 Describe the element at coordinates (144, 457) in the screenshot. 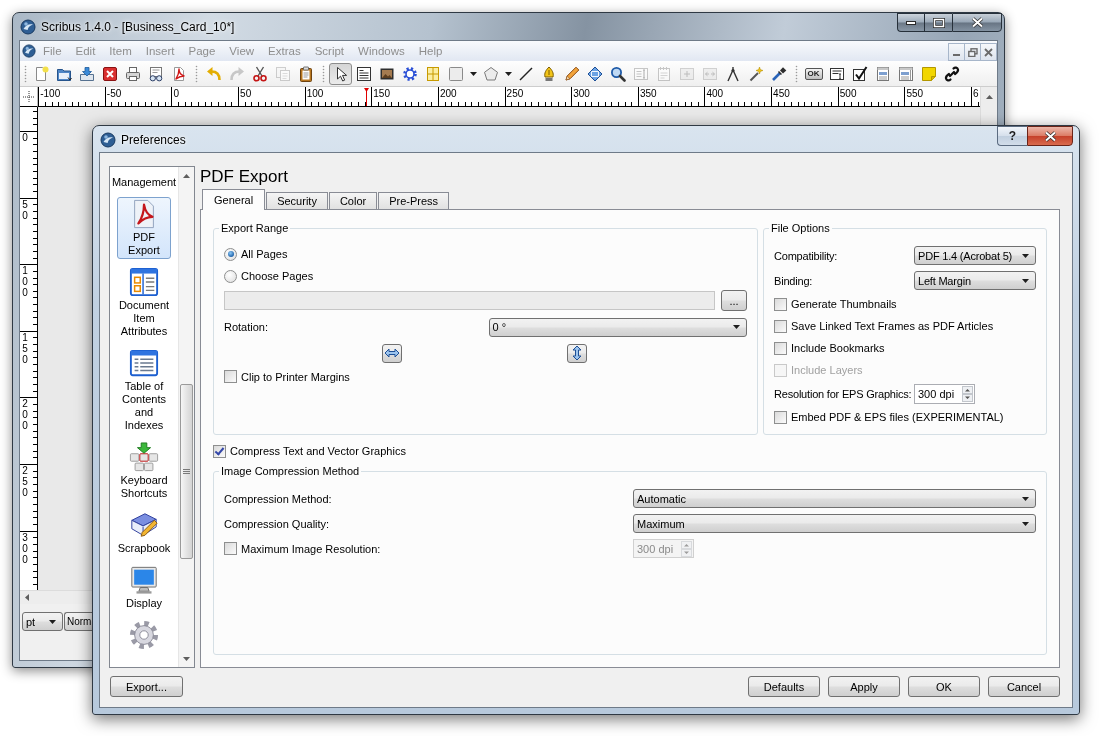

I see `keyboard-icon` at that location.